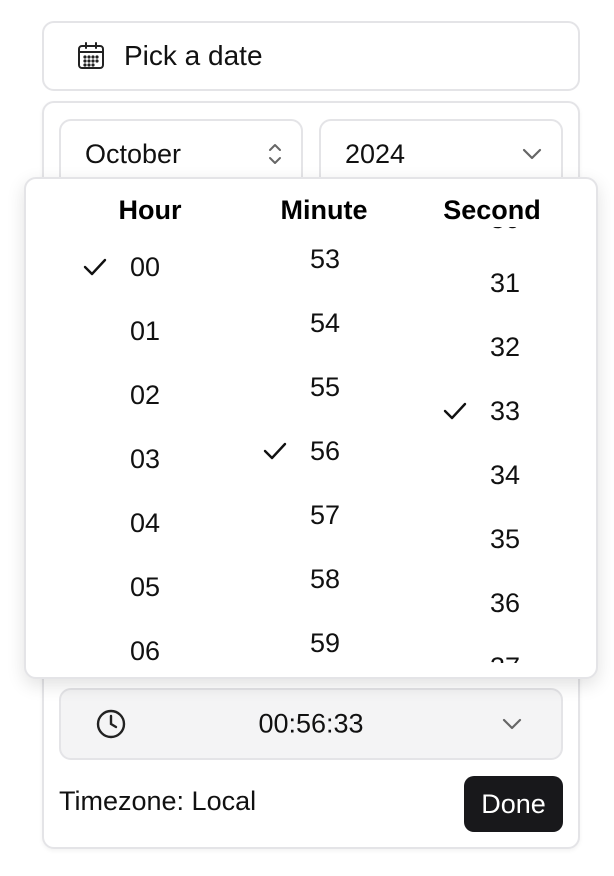 This screenshot has height=876, width=614. What do you see at coordinates (505, 282) in the screenshot?
I see `second-option-label: 31` at bounding box center [505, 282].